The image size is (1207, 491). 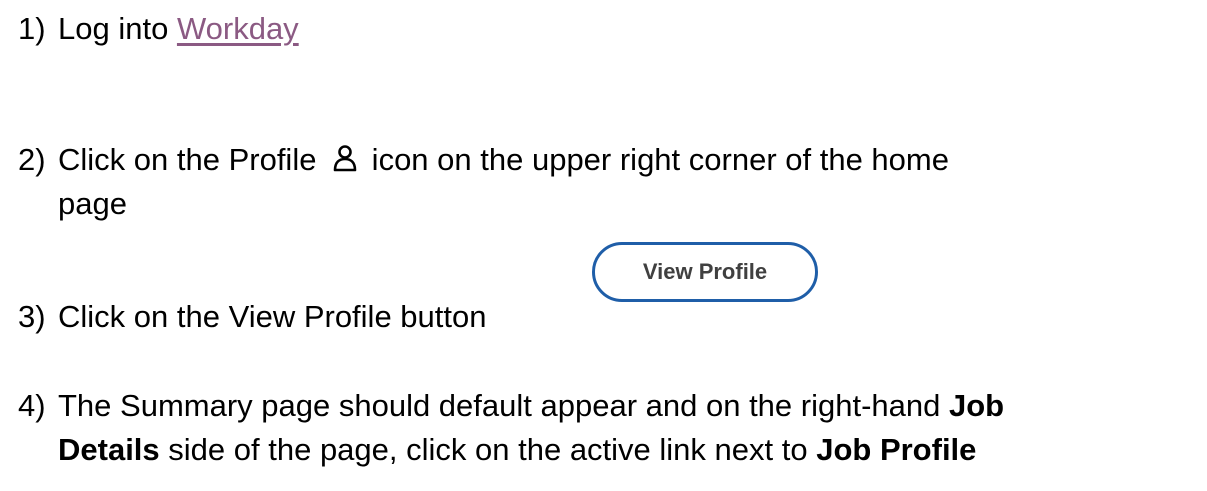 What do you see at coordinates (32, 405) in the screenshot?
I see `step-number: 4)` at bounding box center [32, 405].